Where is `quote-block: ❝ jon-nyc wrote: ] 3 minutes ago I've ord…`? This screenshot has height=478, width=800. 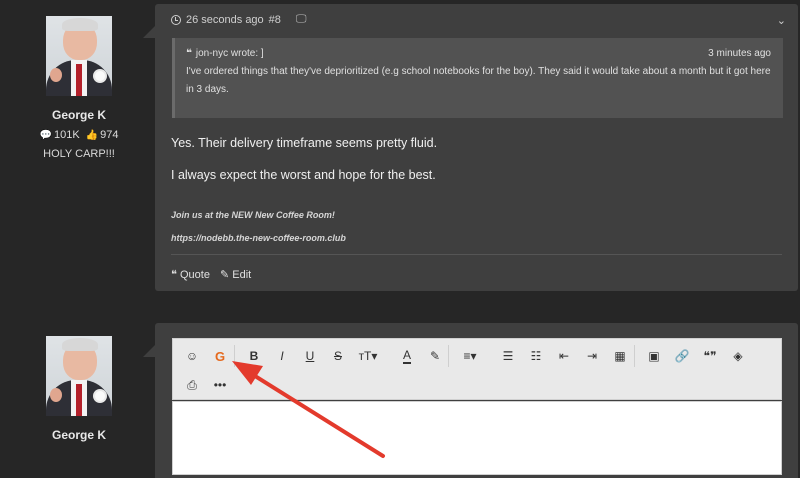 quote-block: ❝ jon-nyc wrote: ] 3 minutes ago I've ord… is located at coordinates (477, 78).